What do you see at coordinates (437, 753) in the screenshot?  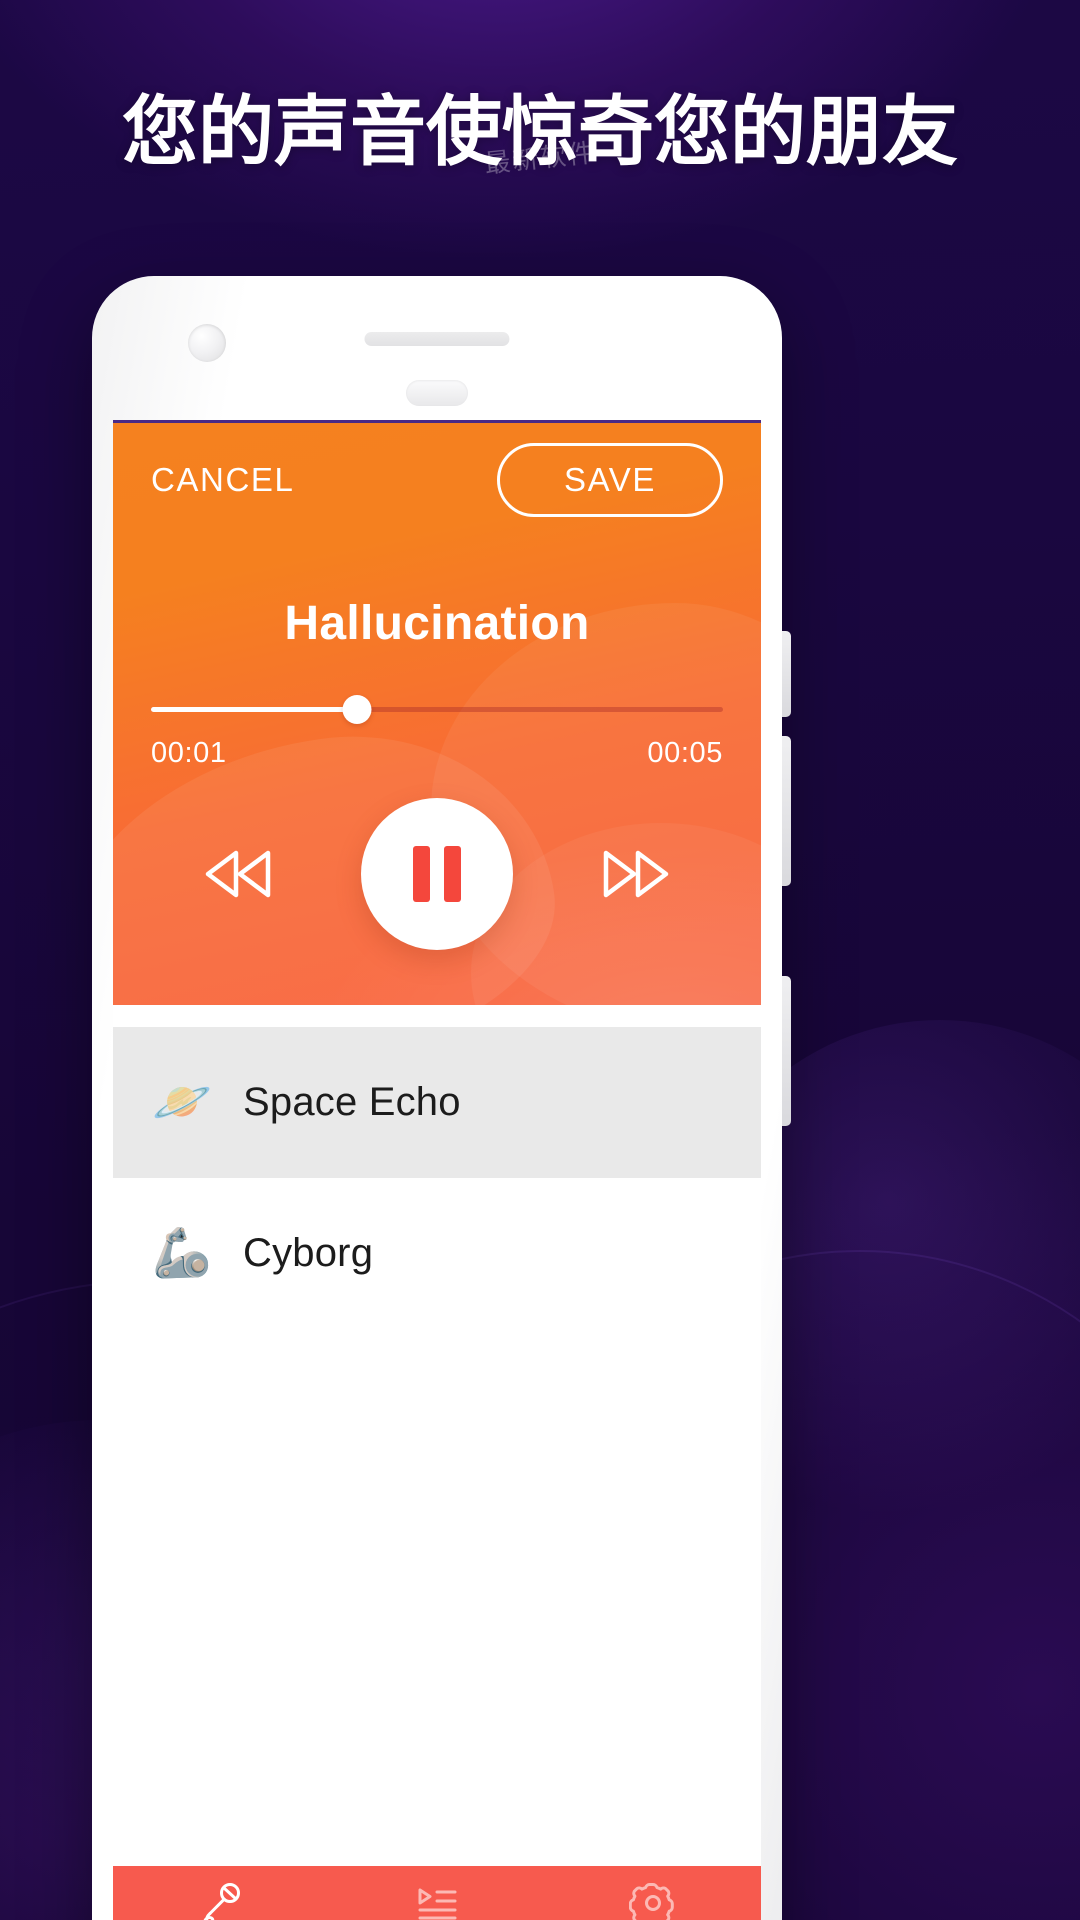 I see `time-row: 00:01 00:05` at bounding box center [437, 753].